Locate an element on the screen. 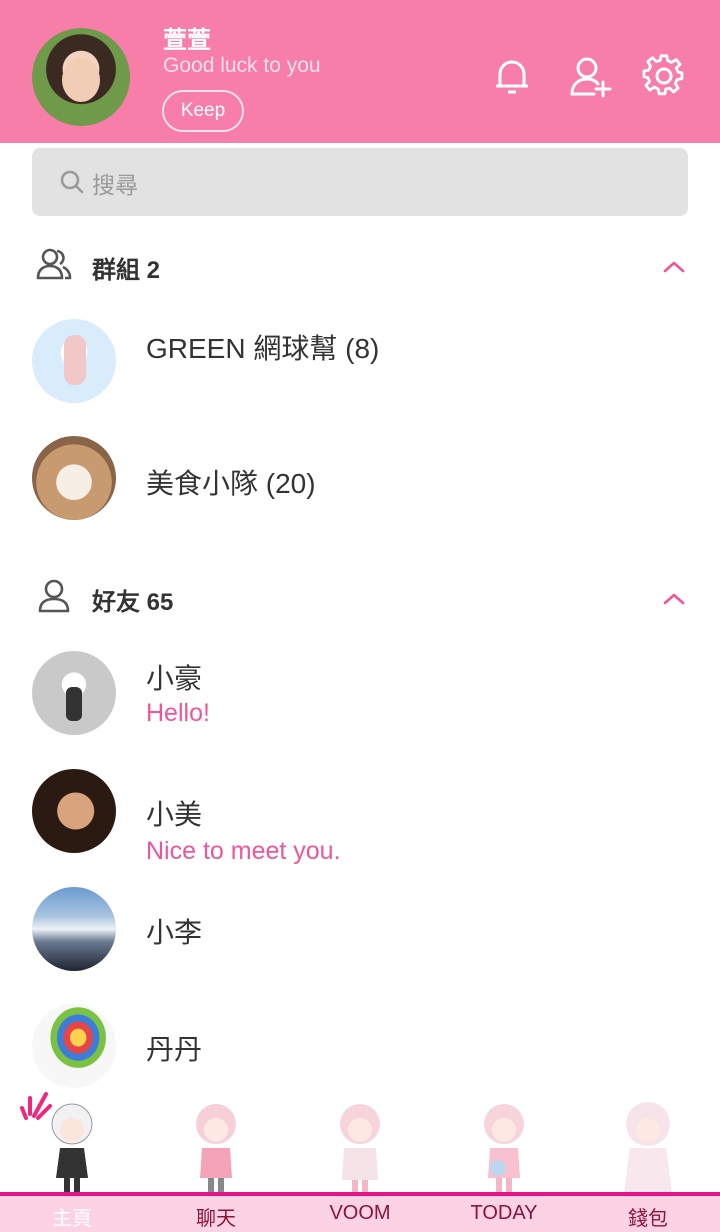 This screenshot has width=720, height=1232. tab-label: 聊天 is located at coordinates (216, 1219).